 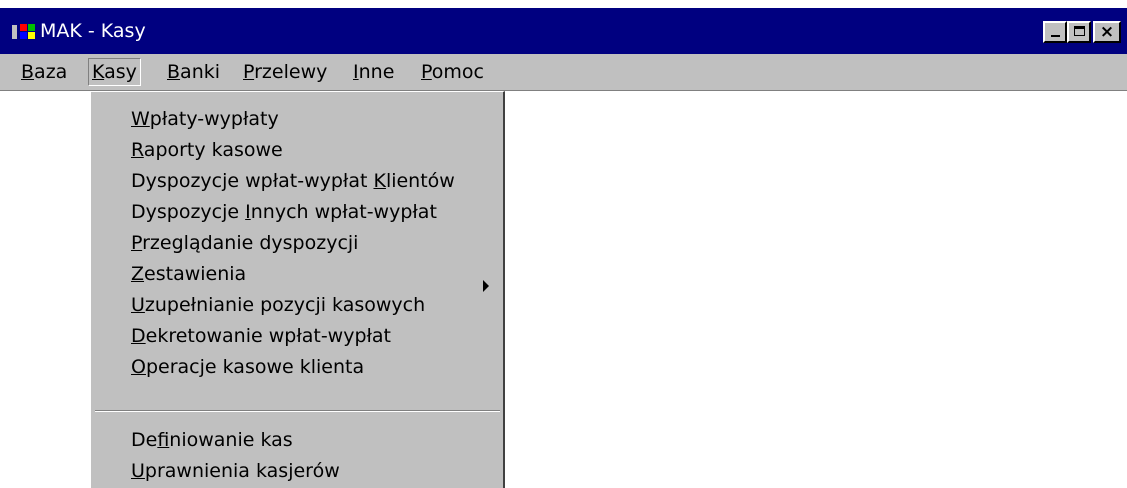 I want to click on maximize-button, so click(x=1079, y=32).